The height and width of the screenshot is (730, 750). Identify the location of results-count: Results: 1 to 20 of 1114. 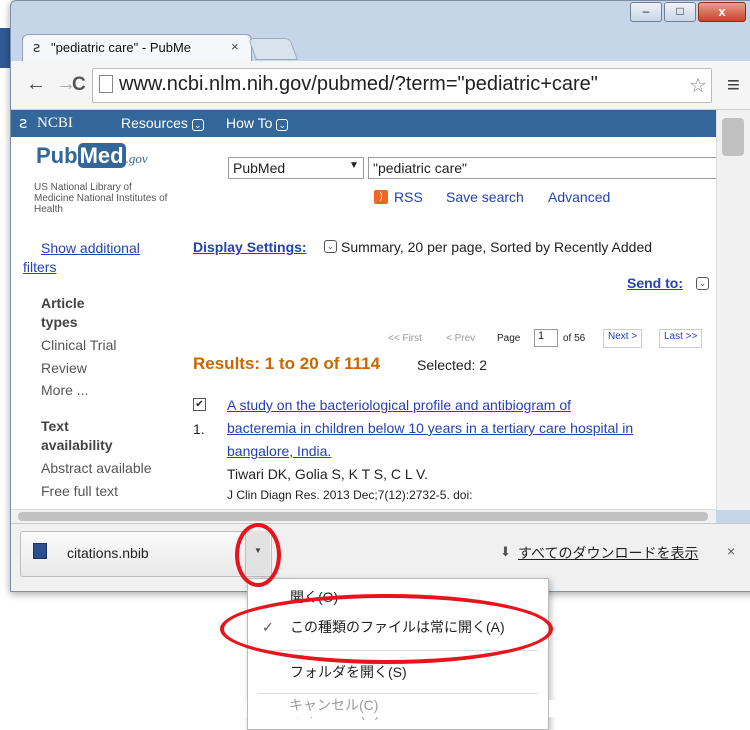
(287, 363).